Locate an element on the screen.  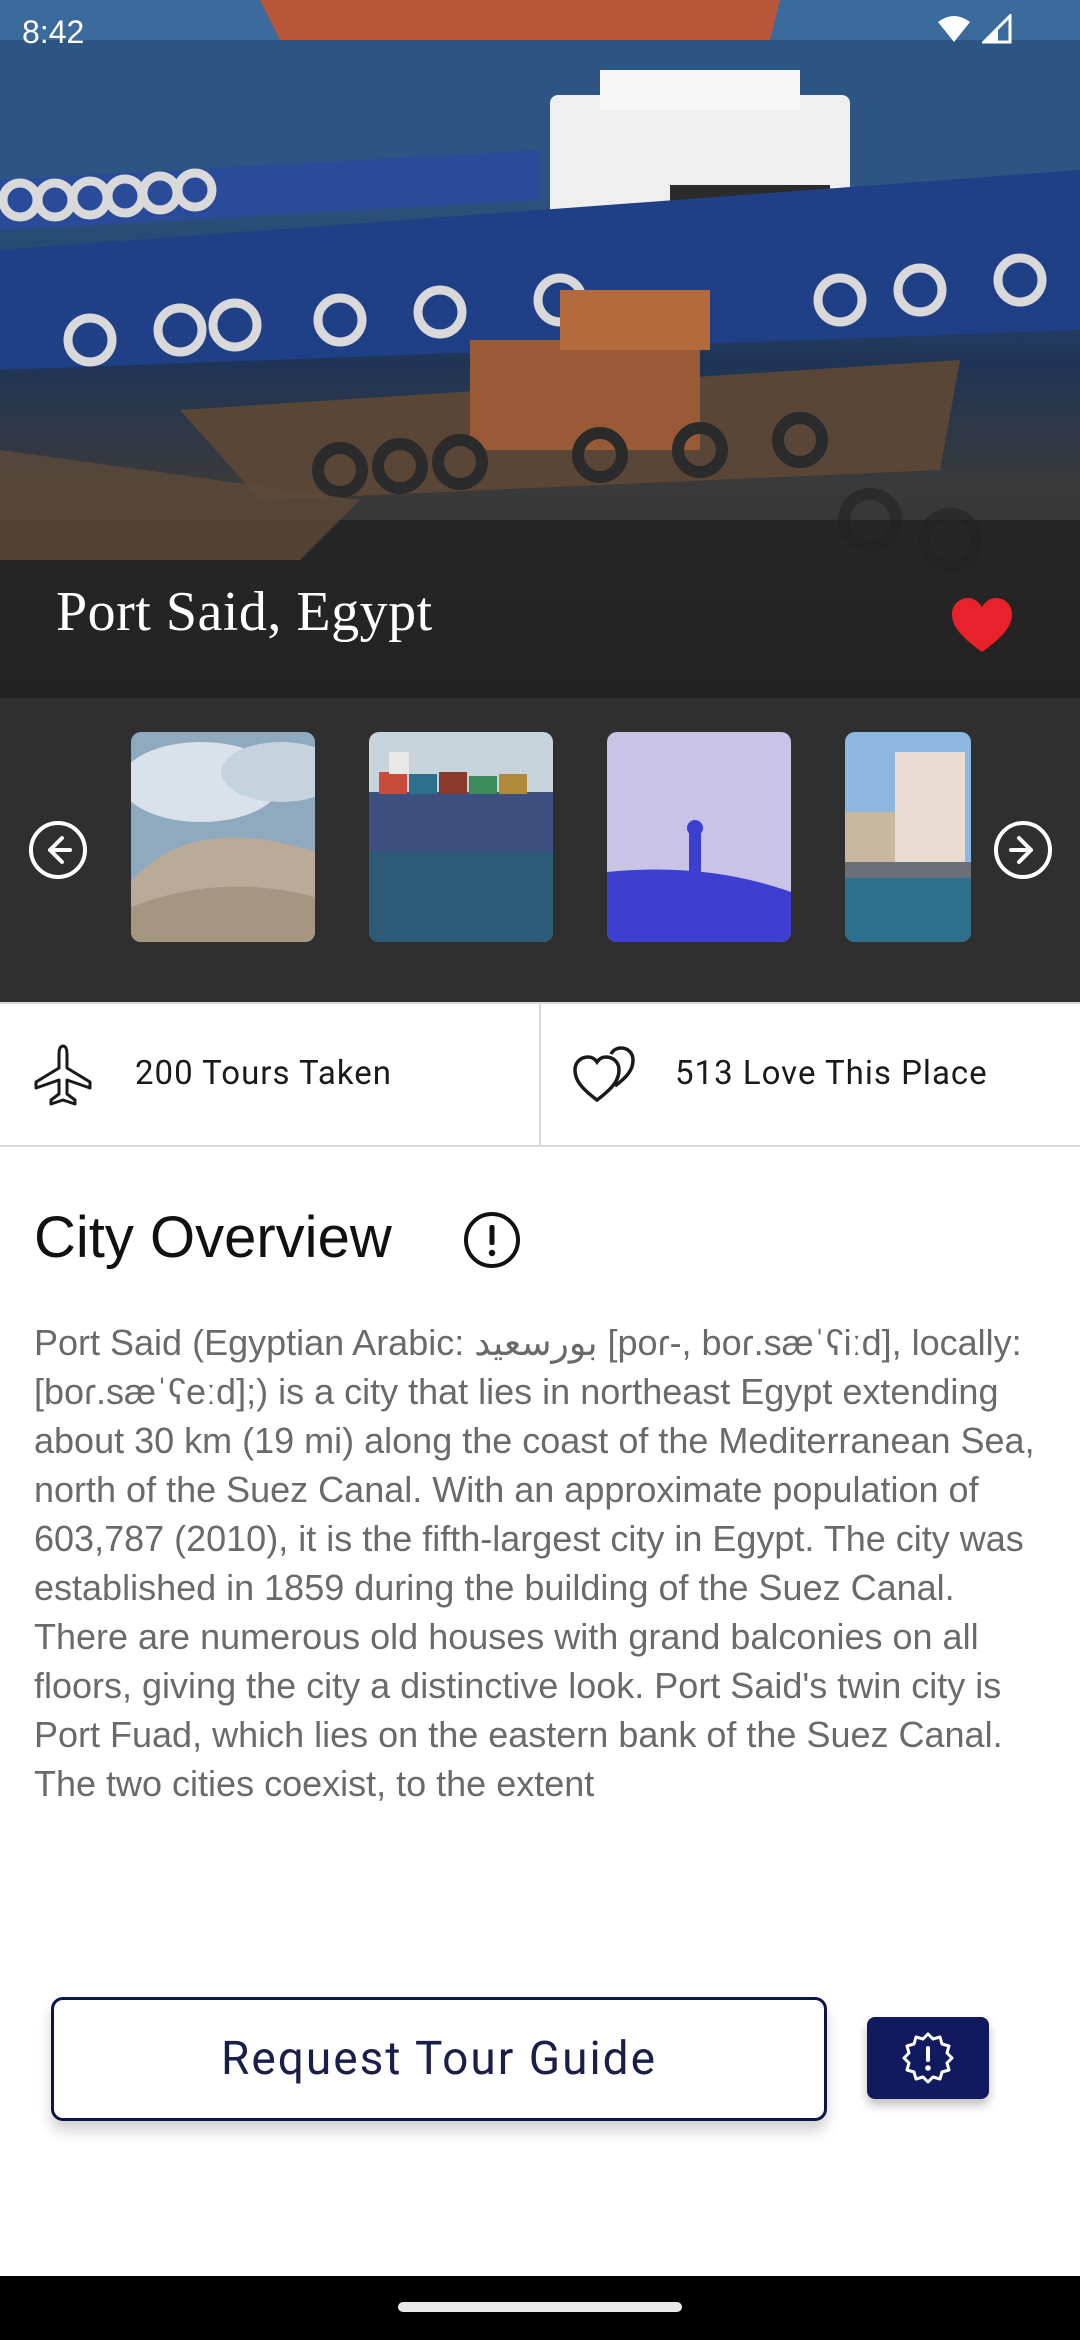
tours-taken-label: 200 Tours Taken is located at coordinates (263, 1073).